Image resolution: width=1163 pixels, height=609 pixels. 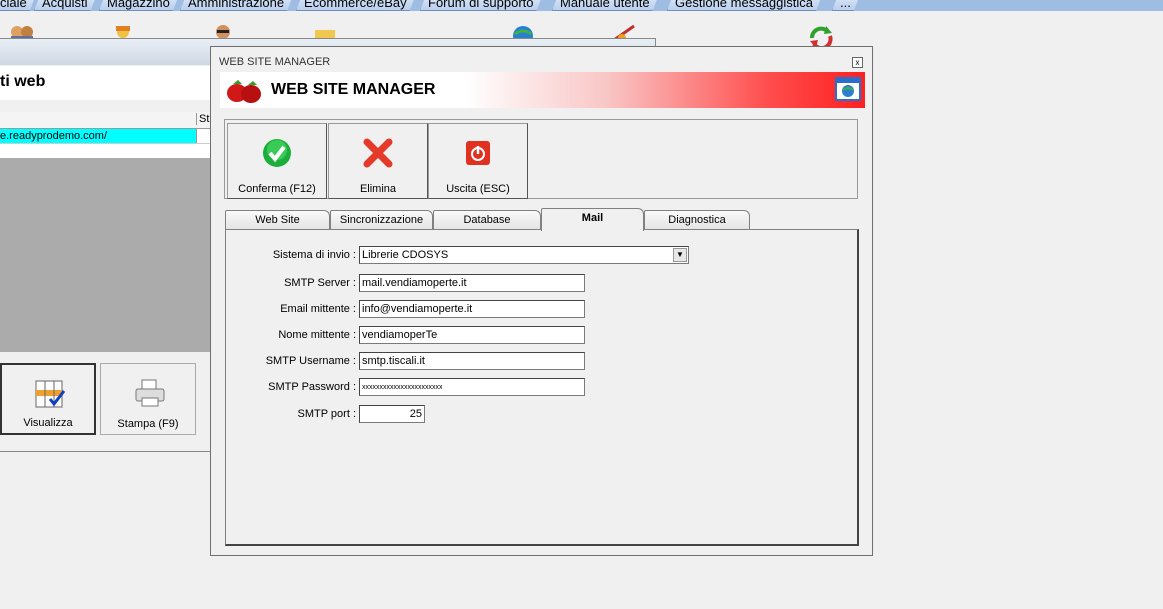 I want to click on elimina-button: Elimina, so click(x=378, y=161).